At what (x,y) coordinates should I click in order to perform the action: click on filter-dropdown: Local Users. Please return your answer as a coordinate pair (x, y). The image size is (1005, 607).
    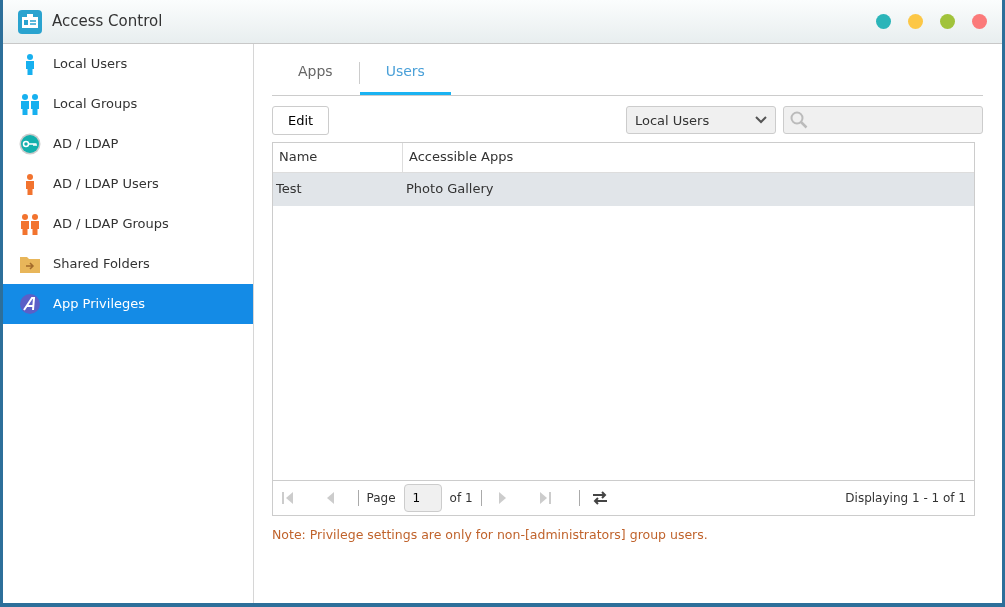
    Looking at the image, I should click on (701, 120).